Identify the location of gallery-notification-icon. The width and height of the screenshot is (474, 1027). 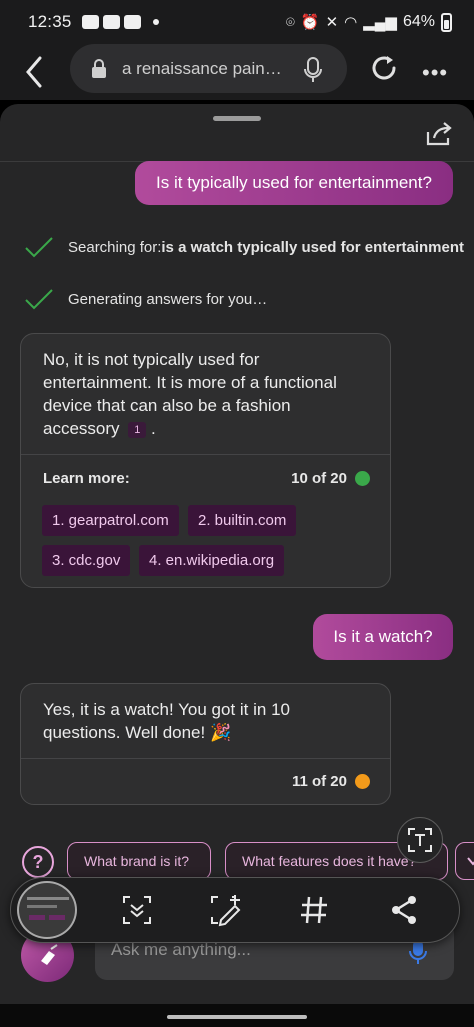
(90, 22).